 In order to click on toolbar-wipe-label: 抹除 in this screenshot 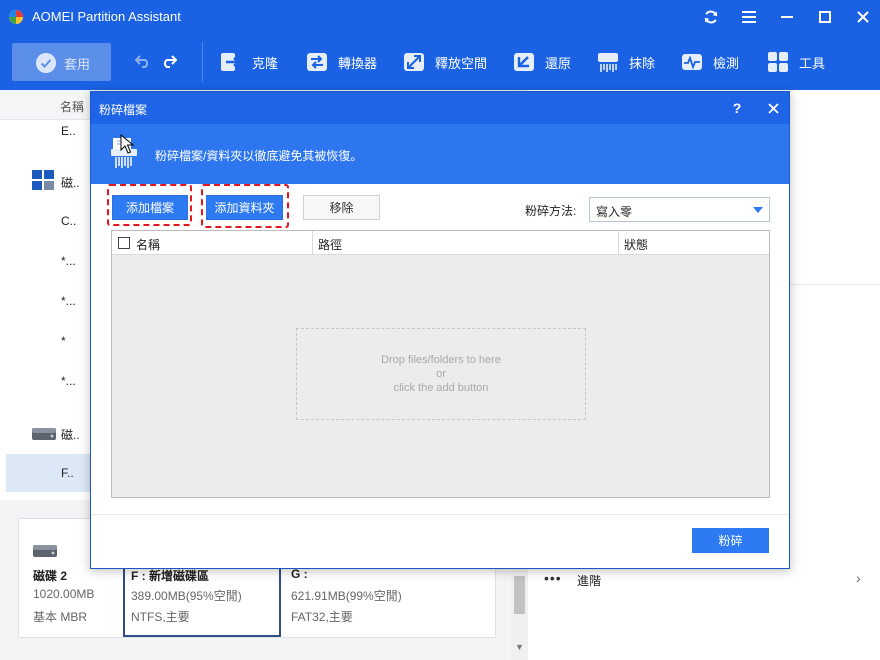, I will do `click(642, 63)`.